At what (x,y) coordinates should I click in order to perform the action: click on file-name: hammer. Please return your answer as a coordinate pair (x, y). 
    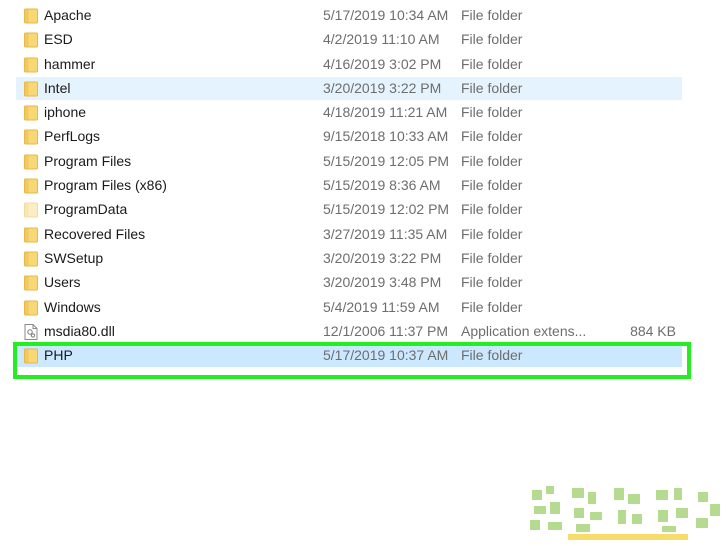
    Looking at the image, I should click on (70, 63).